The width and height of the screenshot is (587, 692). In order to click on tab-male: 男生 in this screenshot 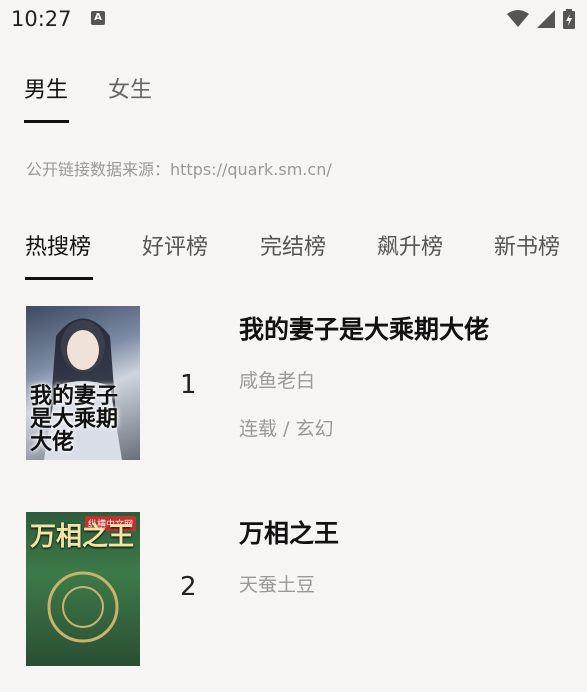, I will do `click(46, 88)`.